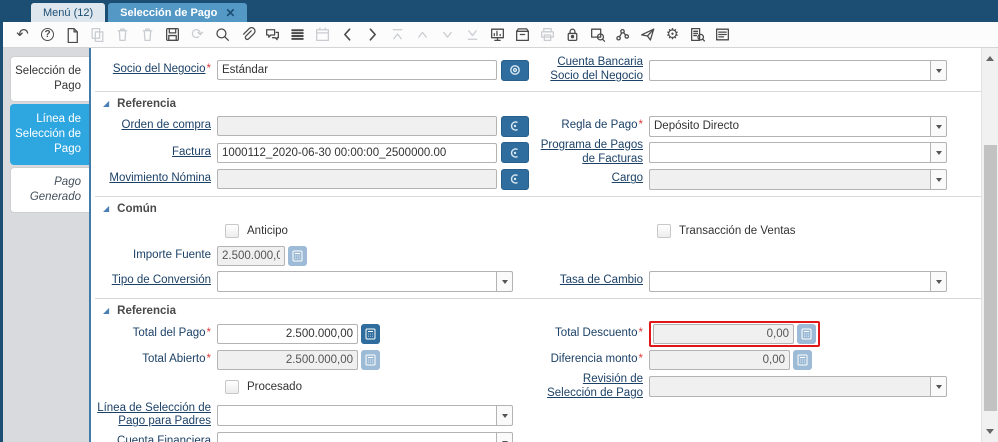 This screenshot has width=998, height=442. Describe the element at coordinates (990, 56) in the screenshot. I see `scroll-up-icon` at that location.